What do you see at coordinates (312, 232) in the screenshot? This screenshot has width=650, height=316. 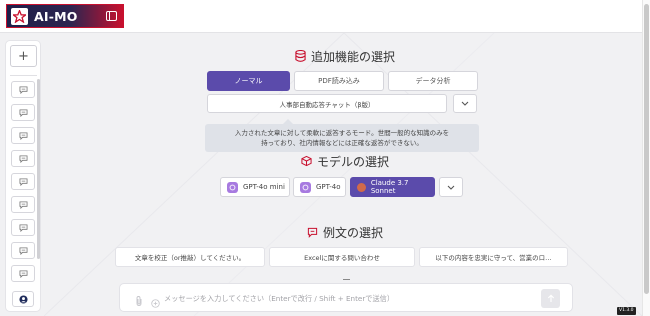 I see `message-icon` at bounding box center [312, 232].